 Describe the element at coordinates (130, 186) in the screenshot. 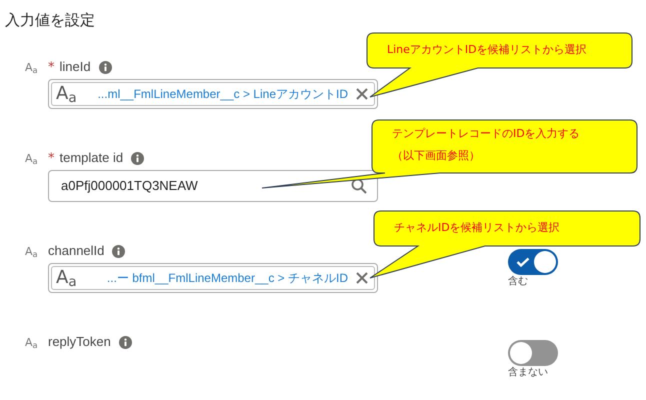

I see `field-value: a0Pfj000001TQ3NEAW` at that location.